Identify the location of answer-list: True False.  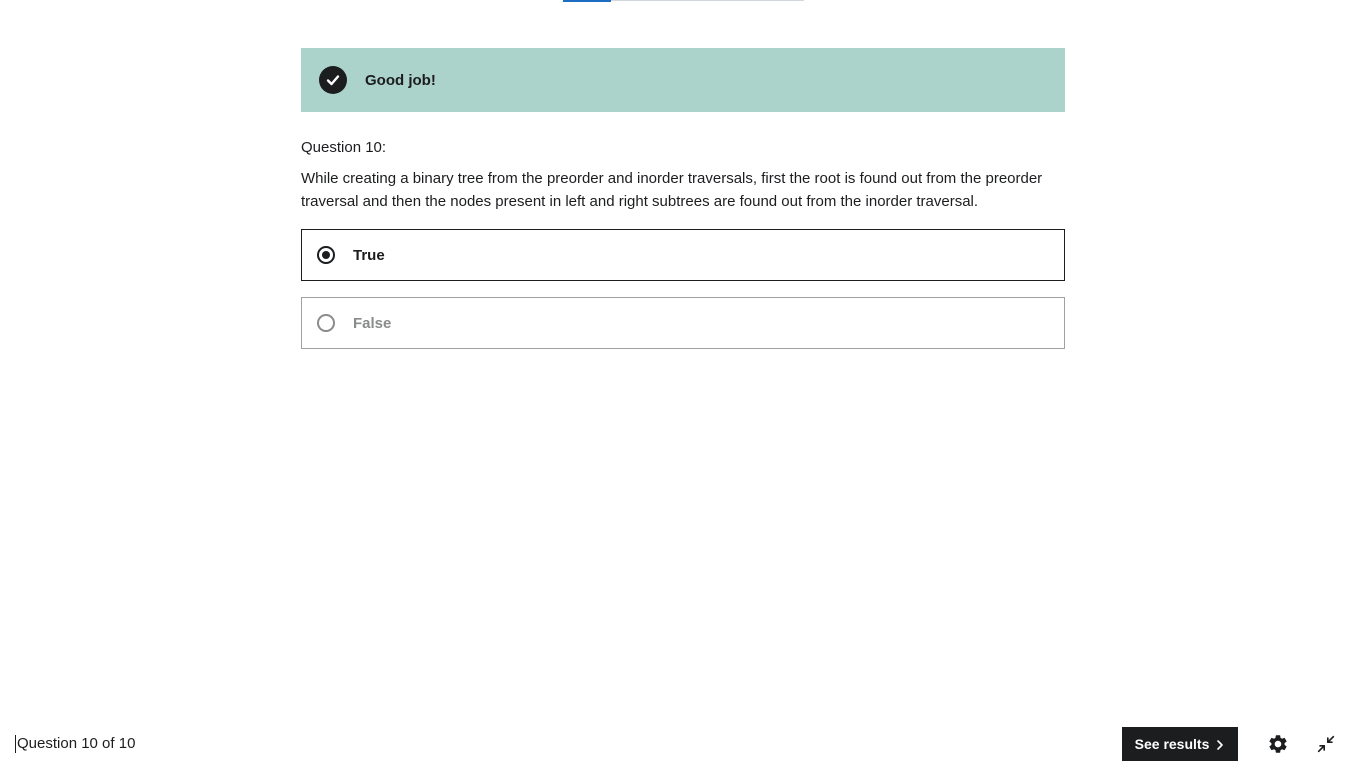
(683, 289).